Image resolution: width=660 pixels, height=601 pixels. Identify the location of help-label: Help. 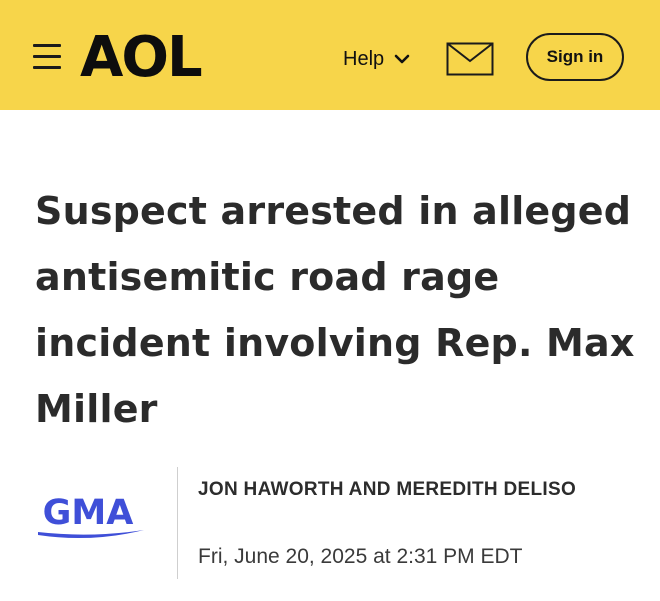
(364, 59).